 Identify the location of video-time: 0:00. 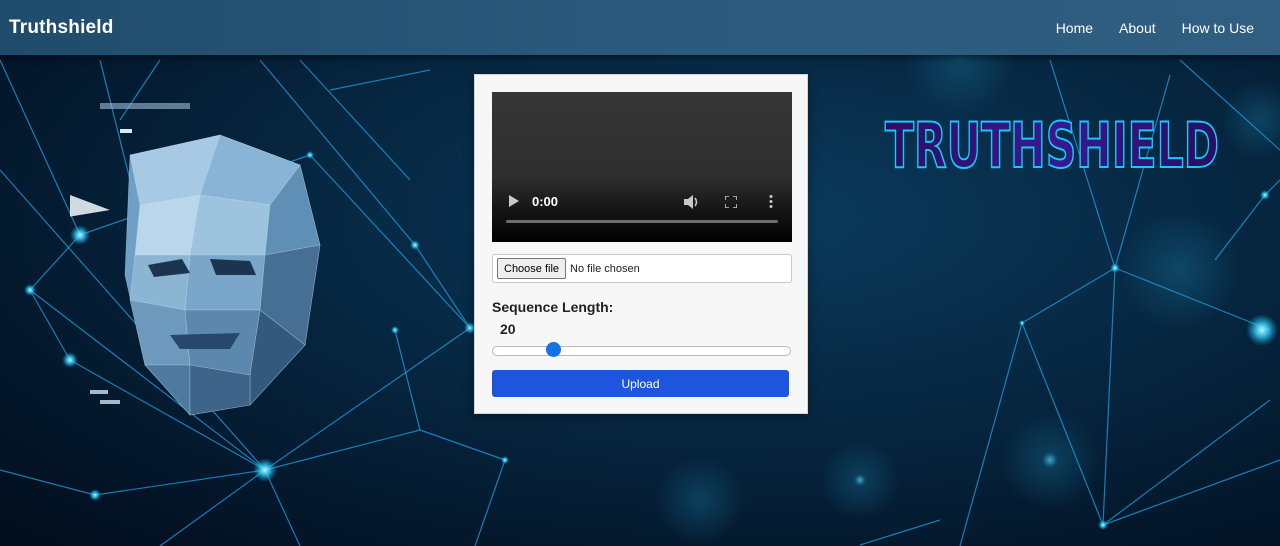
(545, 201).